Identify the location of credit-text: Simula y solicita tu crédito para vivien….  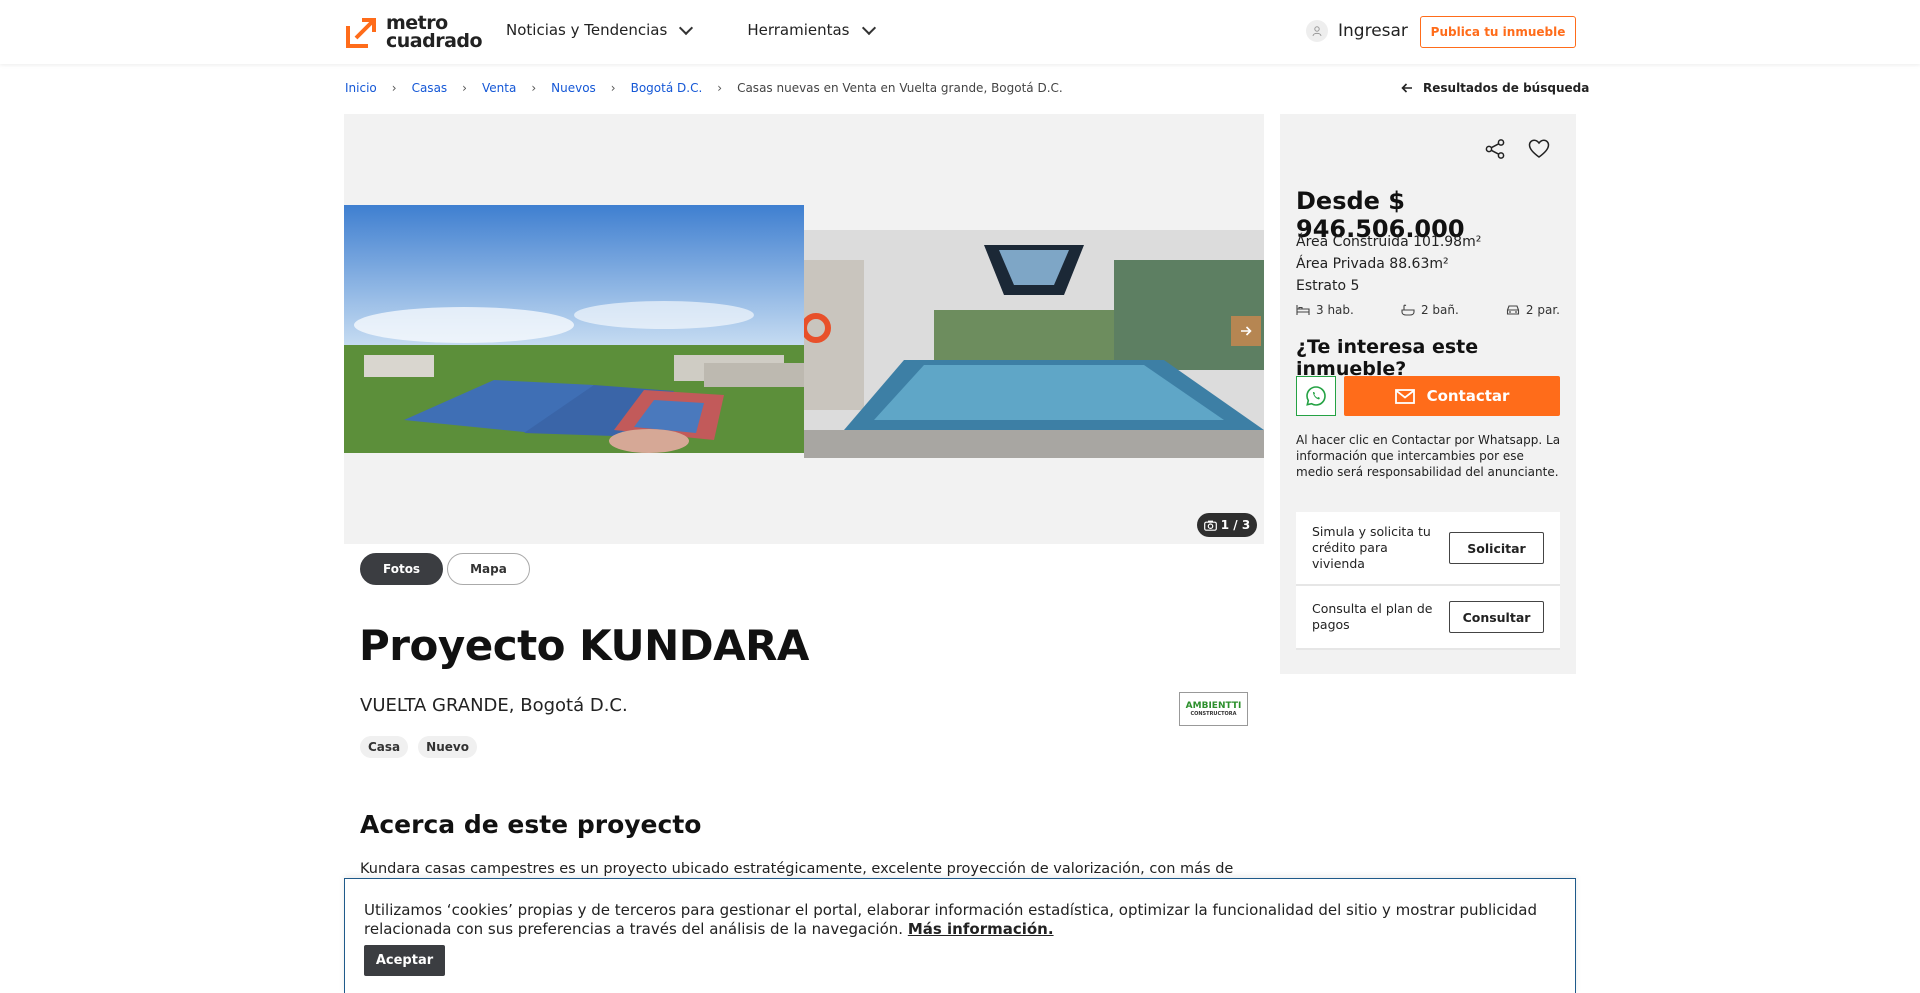
(1371, 547).